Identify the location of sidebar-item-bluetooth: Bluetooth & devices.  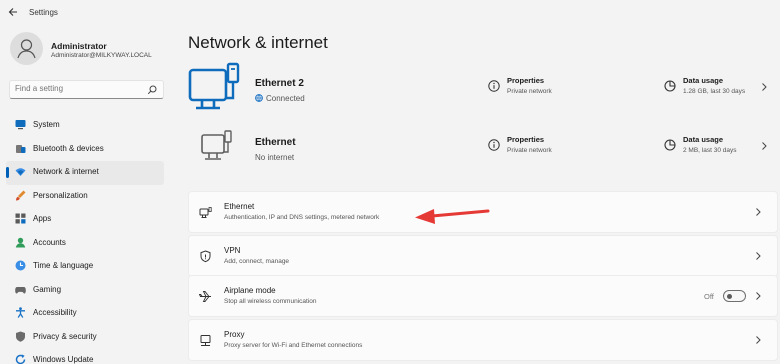
(85, 150).